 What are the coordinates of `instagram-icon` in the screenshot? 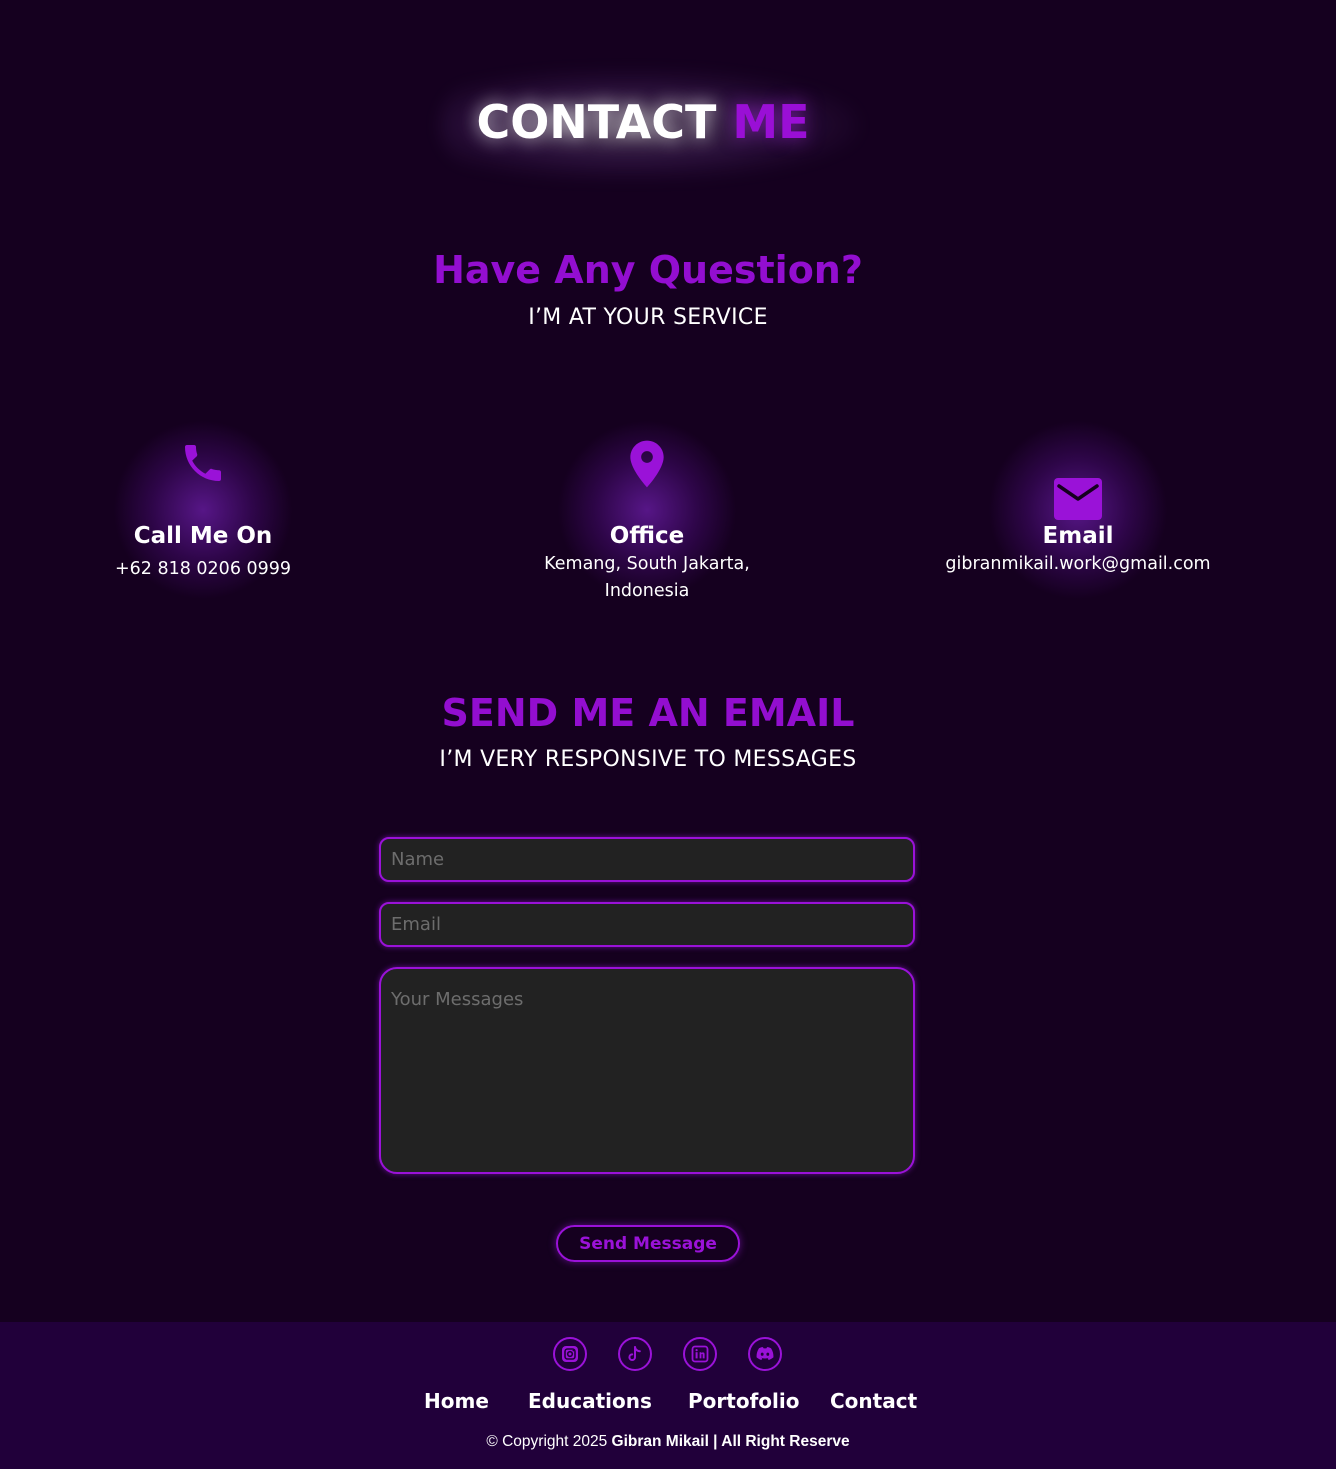 It's located at (570, 1354).